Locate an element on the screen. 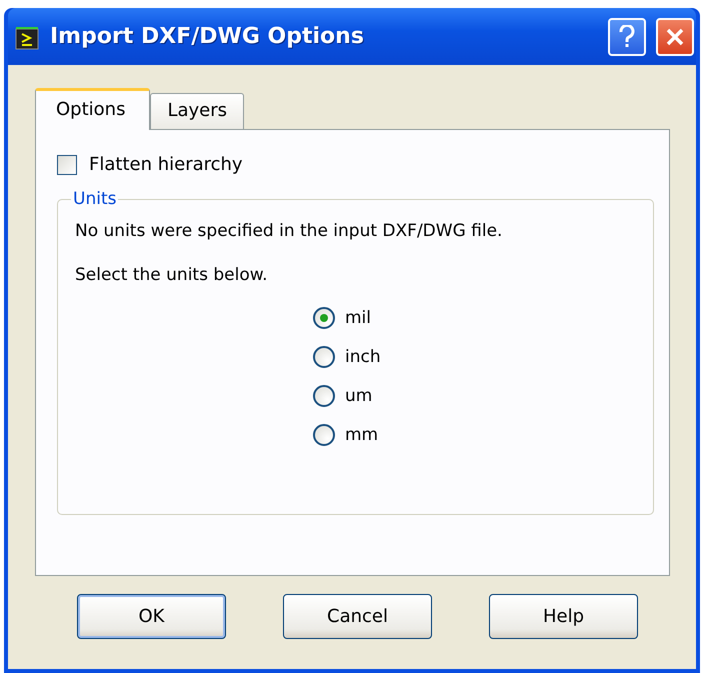 The height and width of the screenshot is (673, 704). prompt-text: Select the units below. is located at coordinates (171, 275).